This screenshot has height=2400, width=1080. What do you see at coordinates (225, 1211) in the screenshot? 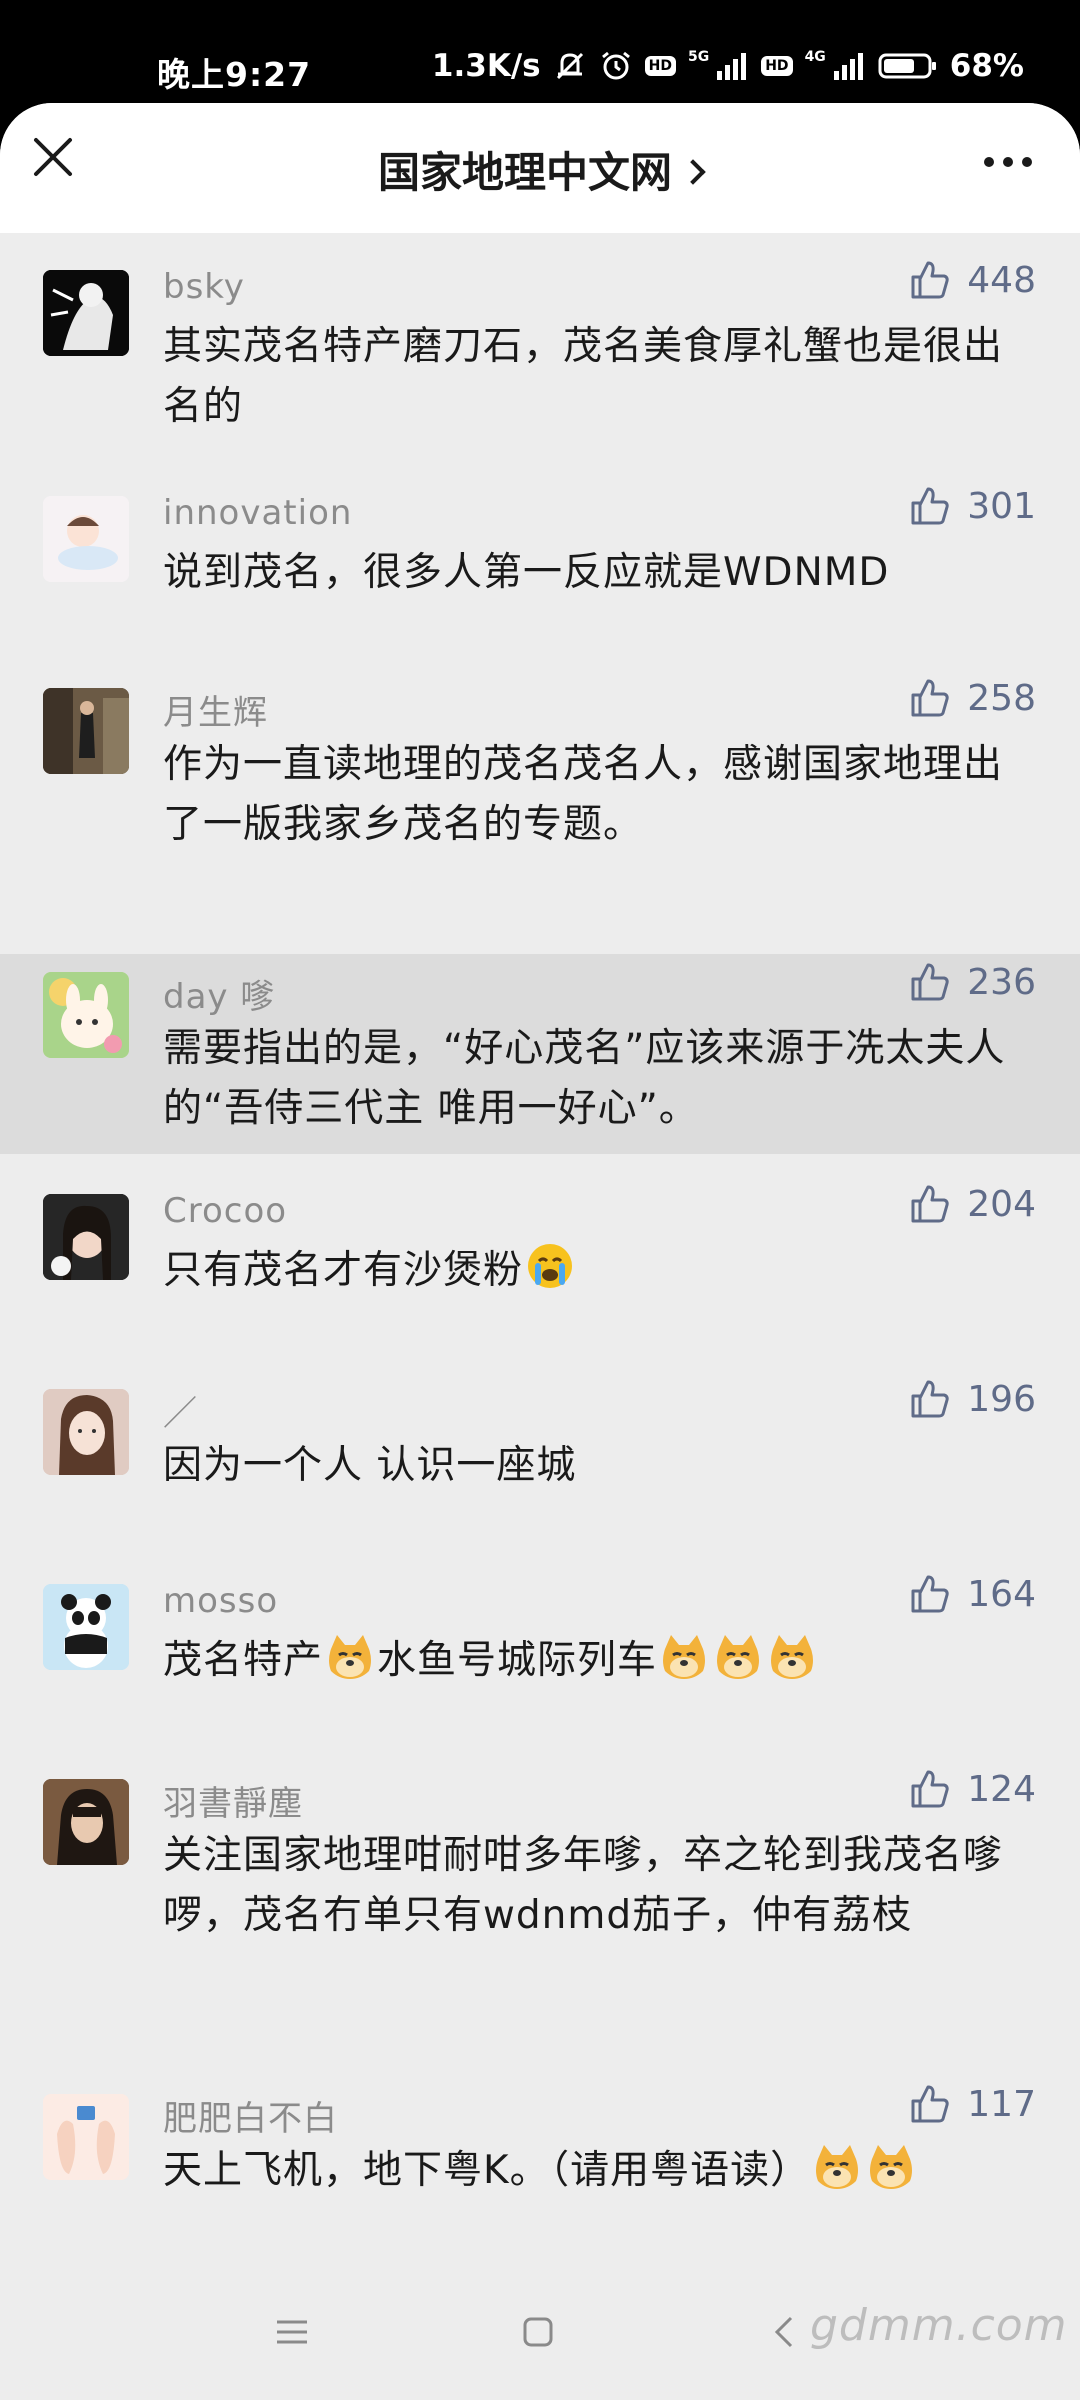
I see `comment-author: Crocoo` at bounding box center [225, 1211].